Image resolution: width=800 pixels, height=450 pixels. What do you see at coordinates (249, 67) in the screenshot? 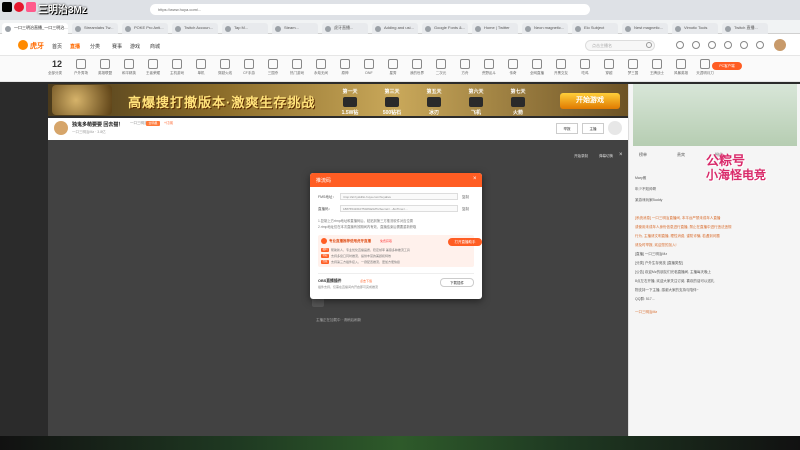
I see `category-item: CF手游` at bounding box center [249, 67].